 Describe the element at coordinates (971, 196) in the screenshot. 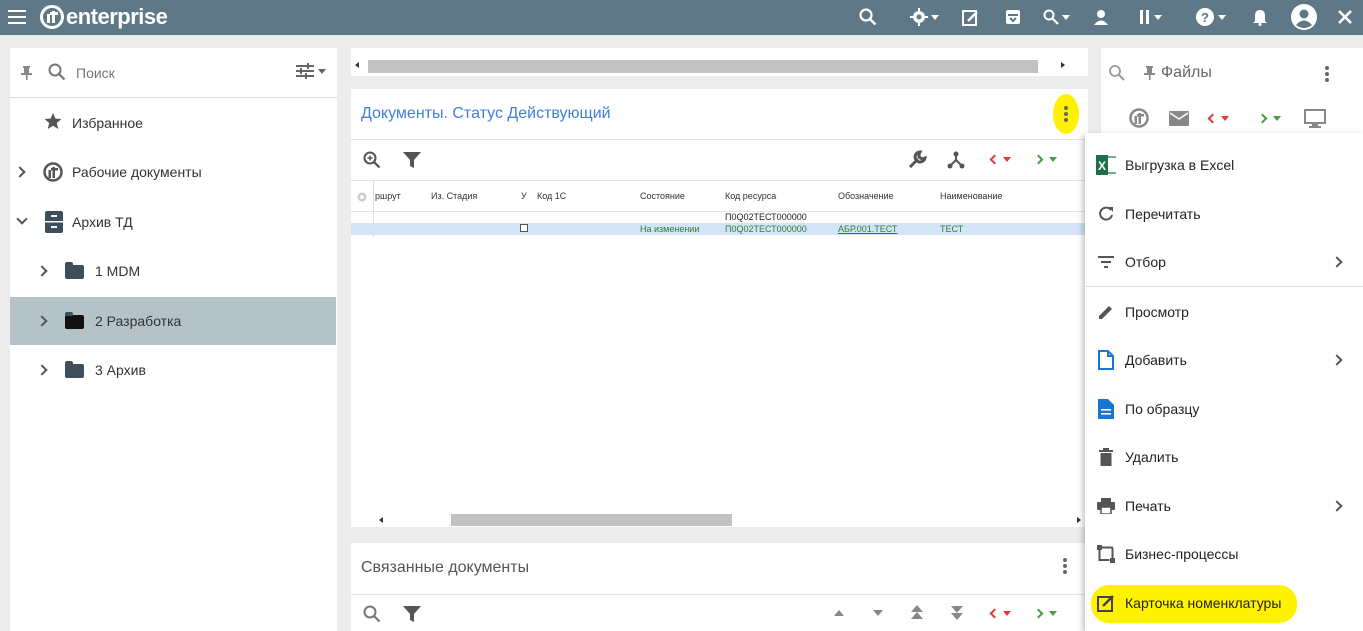

I see `column-header: Наименование` at that location.